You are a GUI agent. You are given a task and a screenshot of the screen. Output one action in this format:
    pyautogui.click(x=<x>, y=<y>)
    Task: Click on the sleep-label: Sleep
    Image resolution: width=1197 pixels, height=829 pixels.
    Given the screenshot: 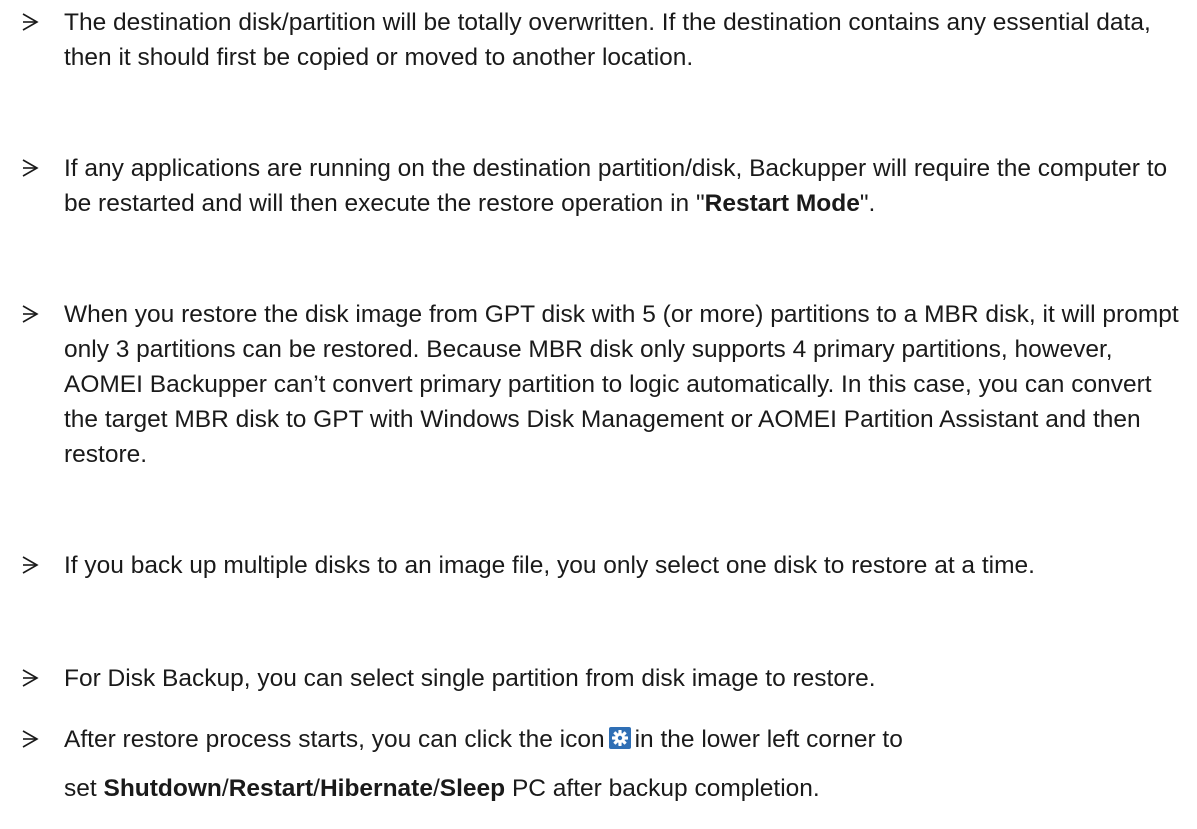 What is the action you would take?
    pyautogui.click(x=472, y=788)
    